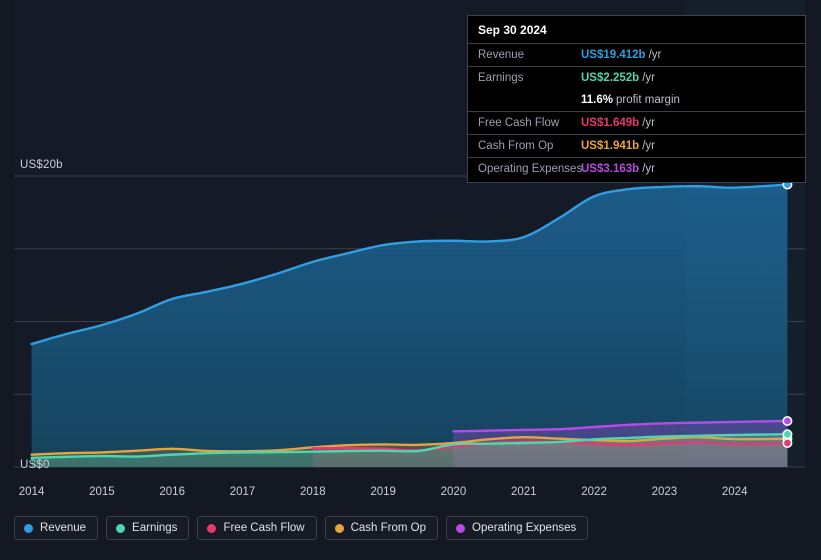 The image size is (821, 560). I want to click on tooltip-row-value: US$19.412b, so click(613, 55).